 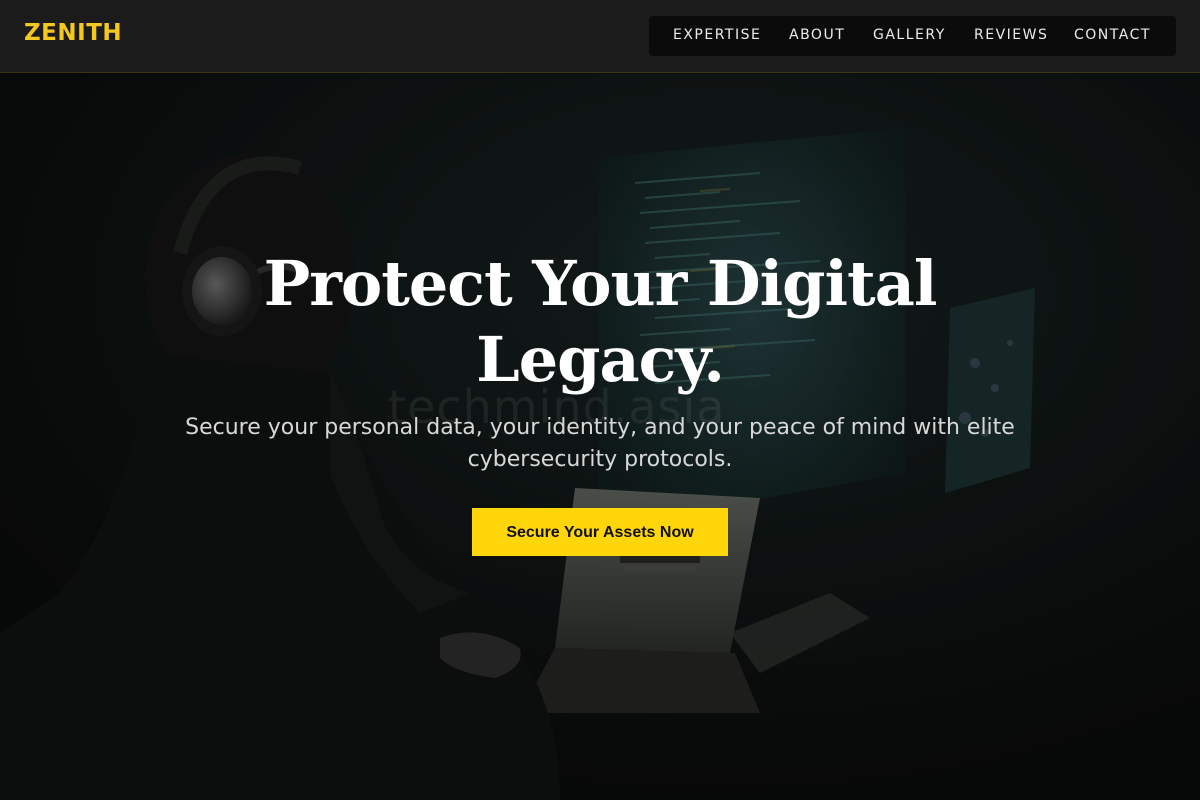 I want to click on nav-item-expertise: EXPERTISE, so click(x=717, y=35).